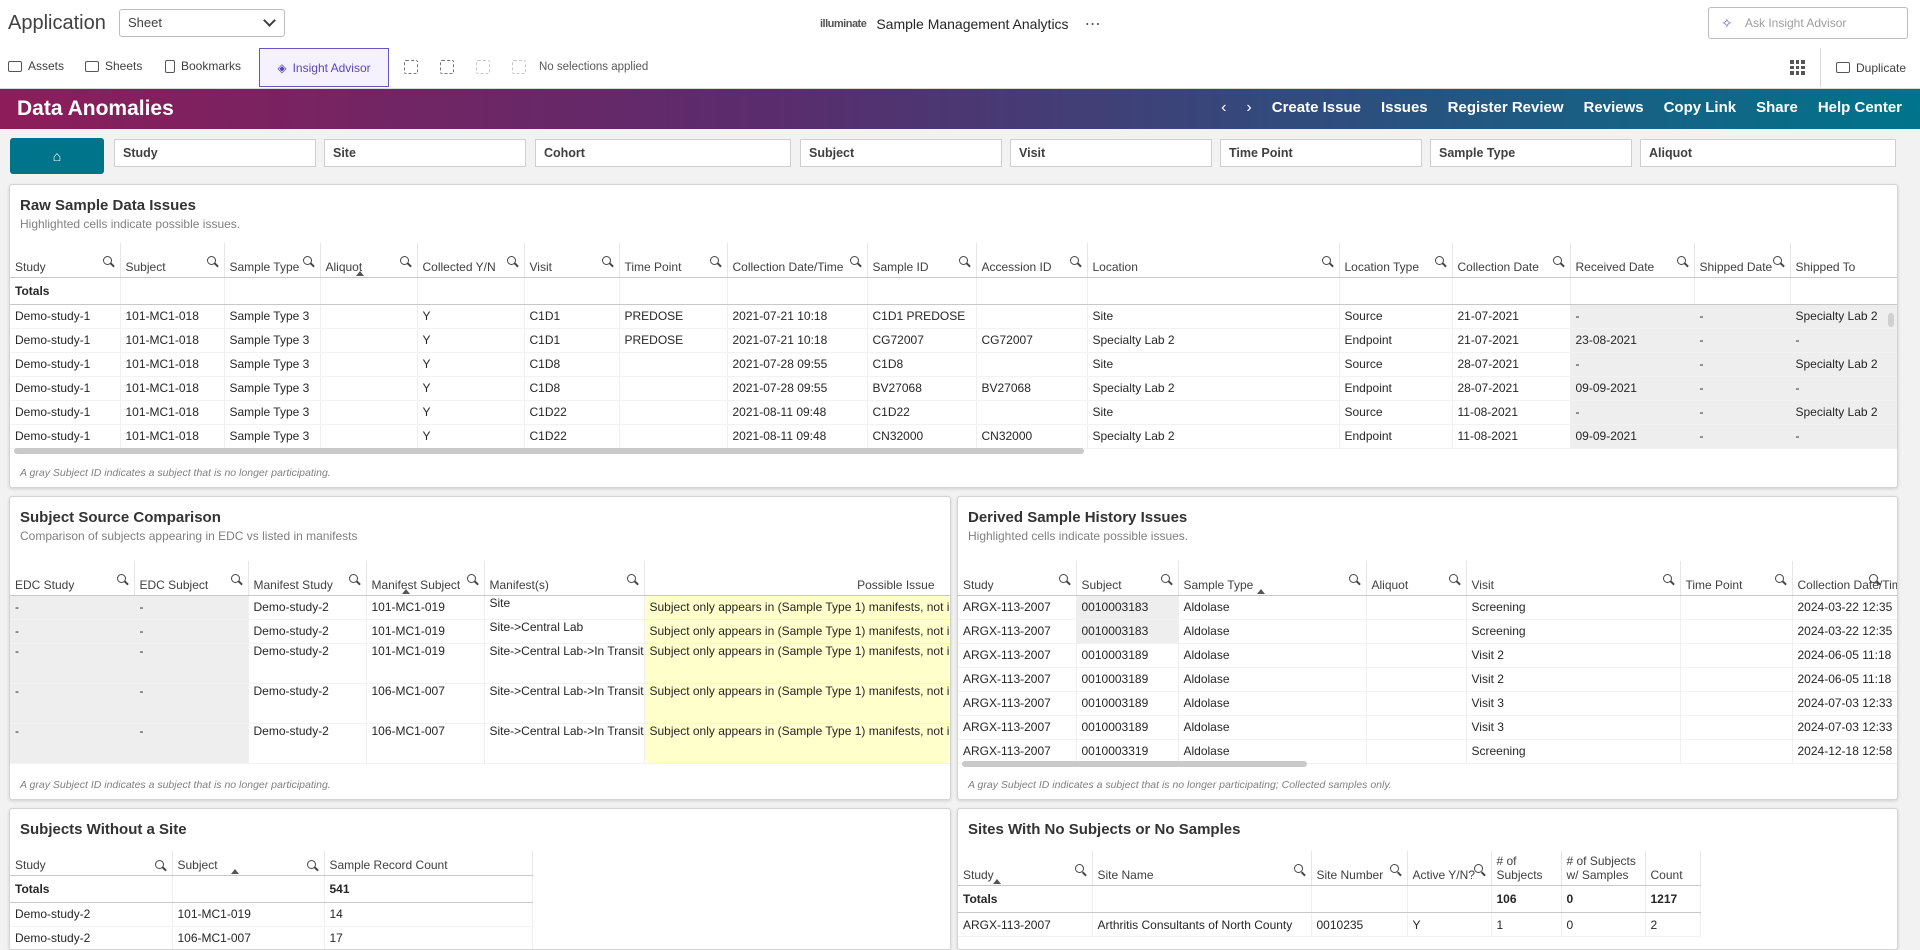 This screenshot has height=950, width=1920. Describe the element at coordinates (922, 412) in the screenshot. I see `table-cell: C1D22` at that location.